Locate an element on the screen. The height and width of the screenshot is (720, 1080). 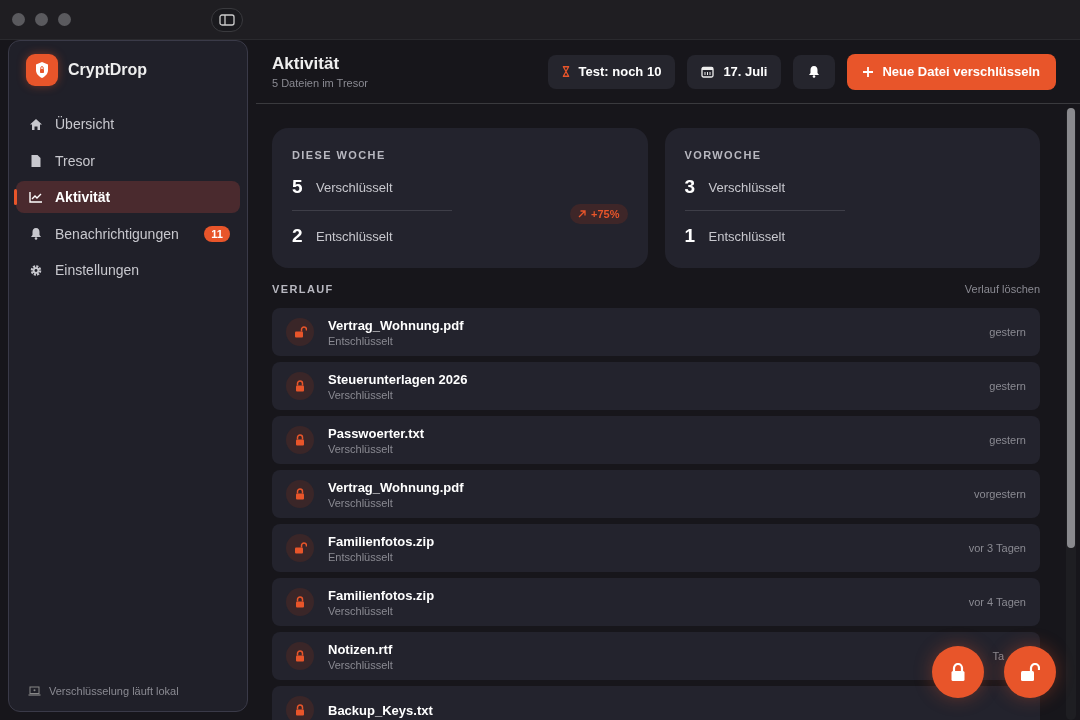
stat-number: 3 is located at coordinates (690, 187).